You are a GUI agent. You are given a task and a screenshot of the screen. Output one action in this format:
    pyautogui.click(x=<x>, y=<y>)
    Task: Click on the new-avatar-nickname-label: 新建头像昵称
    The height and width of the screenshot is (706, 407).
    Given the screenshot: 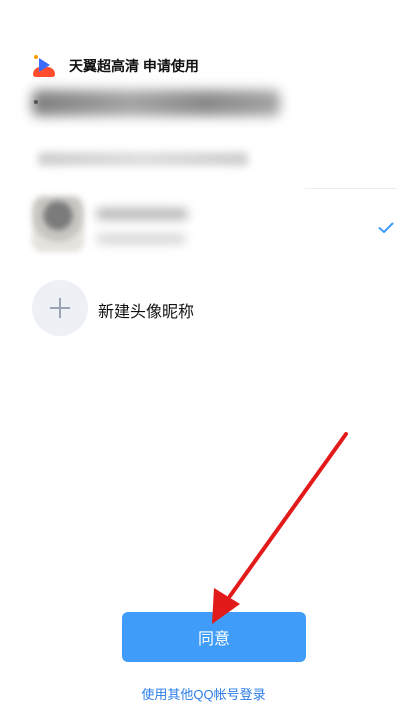 What is the action you would take?
    pyautogui.click(x=146, y=312)
    